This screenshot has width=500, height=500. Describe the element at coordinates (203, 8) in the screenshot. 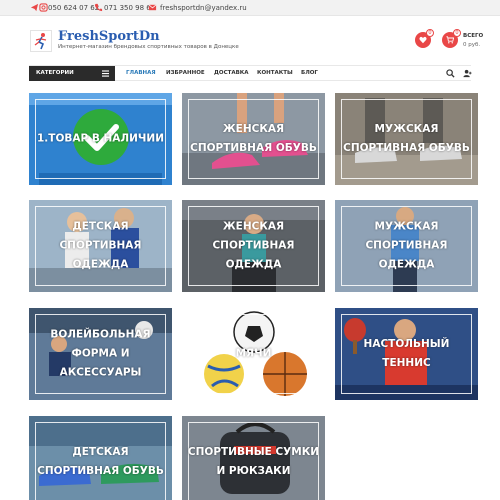

I see `email-link: freshsportdn@yandex.ru` at that location.